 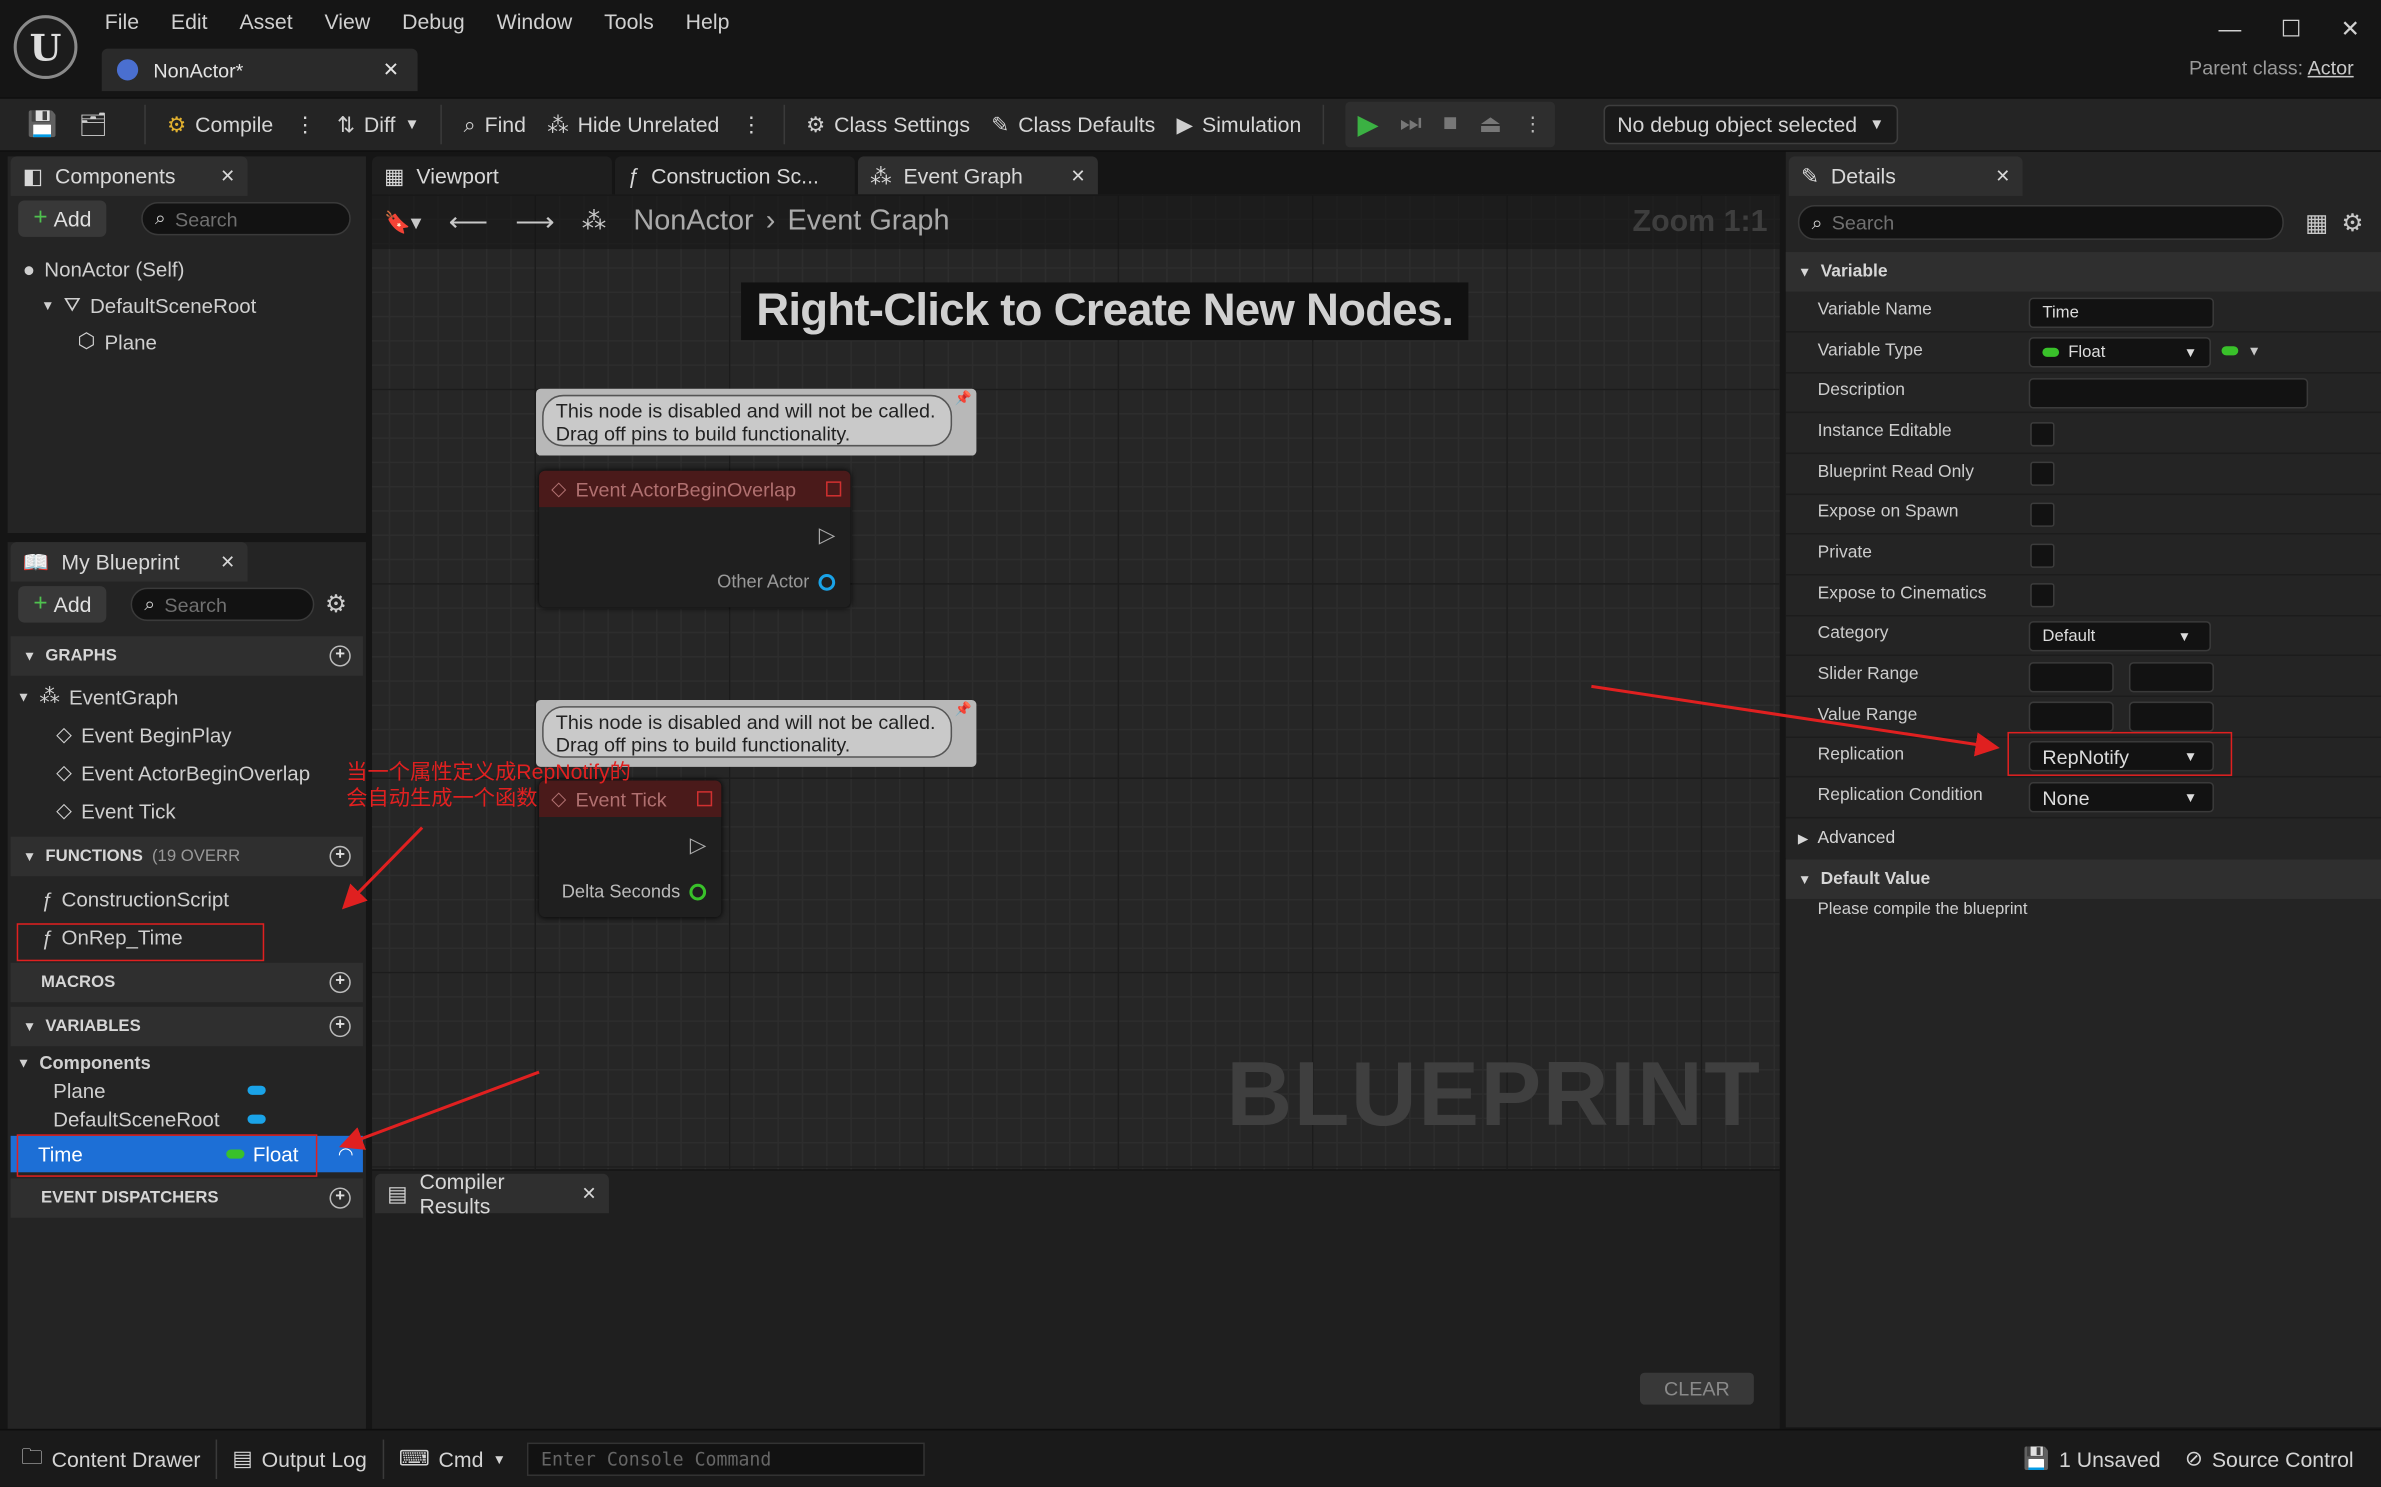 I want to click on annotation-arrow-to-variable, so click(x=439, y=1110).